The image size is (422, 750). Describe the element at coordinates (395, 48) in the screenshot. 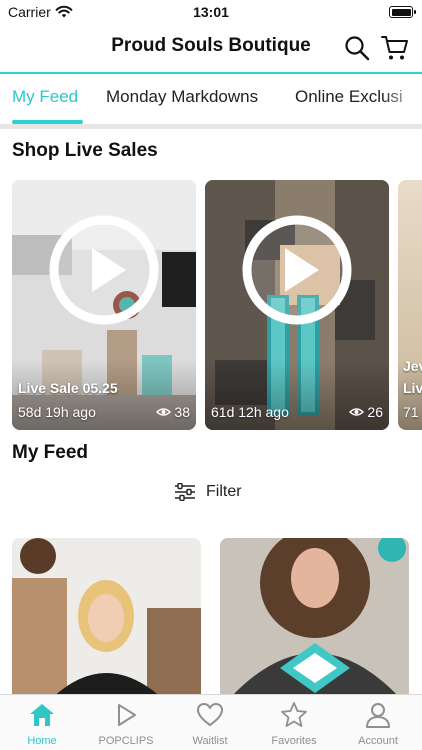

I see `cart-icon` at that location.